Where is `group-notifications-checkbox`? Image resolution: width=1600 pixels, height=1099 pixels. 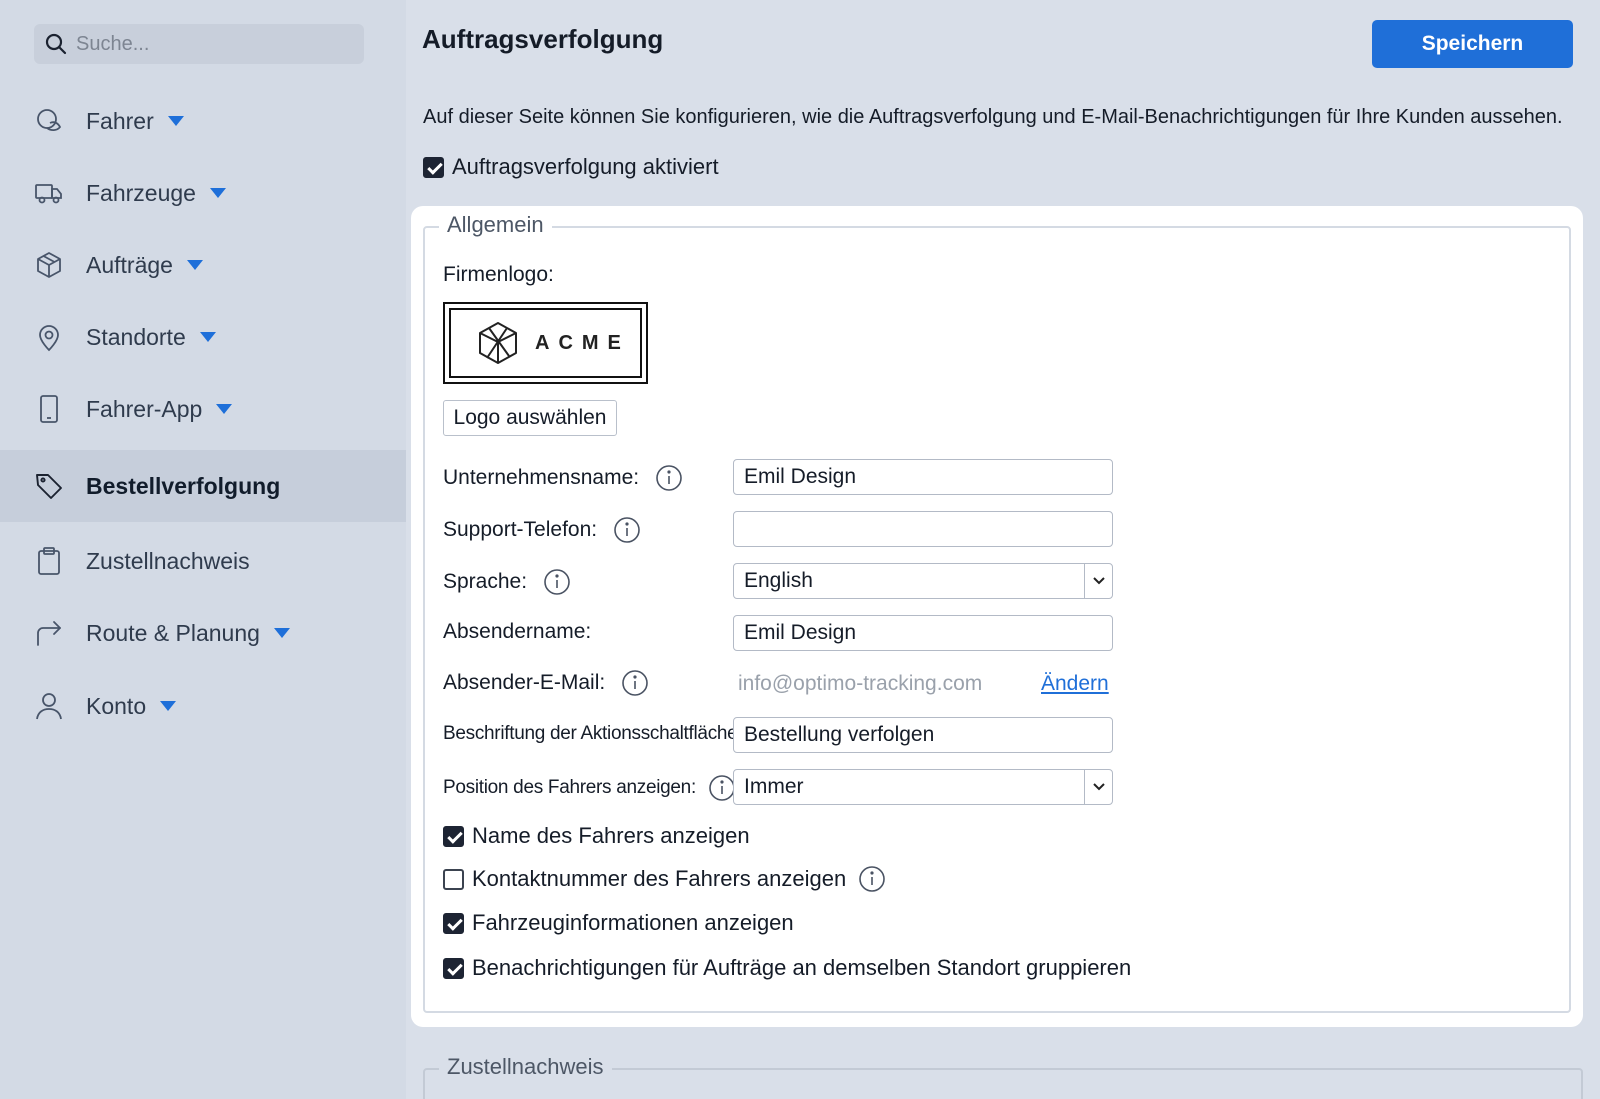
group-notifications-checkbox is located at coordinates (453, 968).